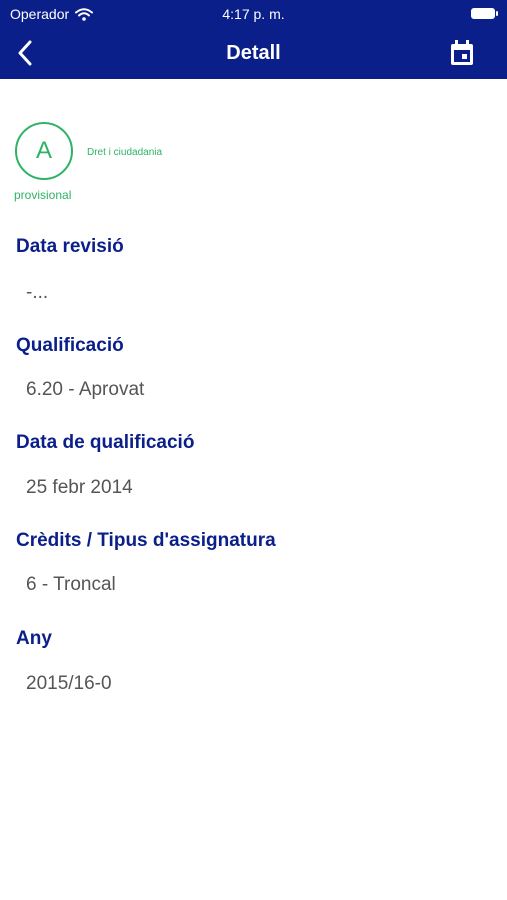 The width and height of the screenshot is (507, 900). Describe the element at coordinates (34, 638) in the screenshot. I see `year-label: Any` at that location.